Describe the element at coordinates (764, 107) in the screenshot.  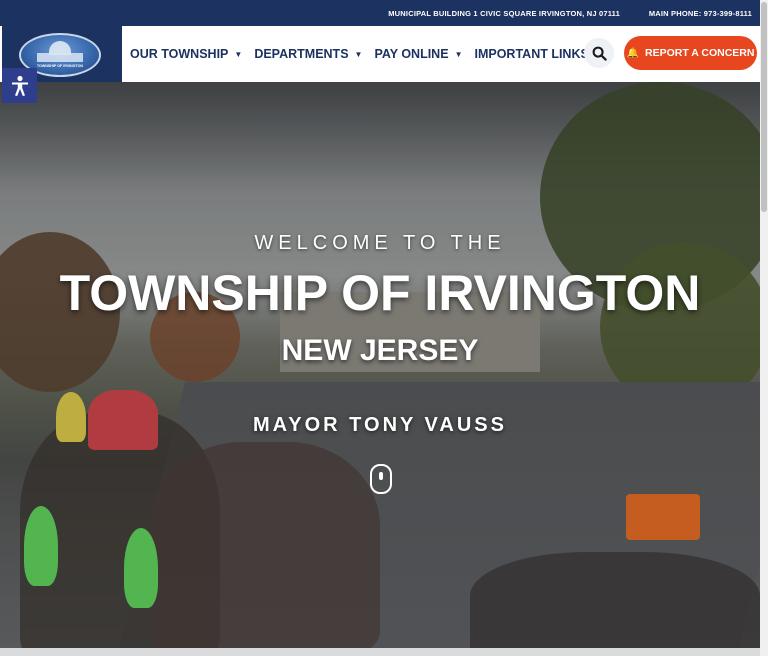
I see `scrollbar-thumb` at that location.